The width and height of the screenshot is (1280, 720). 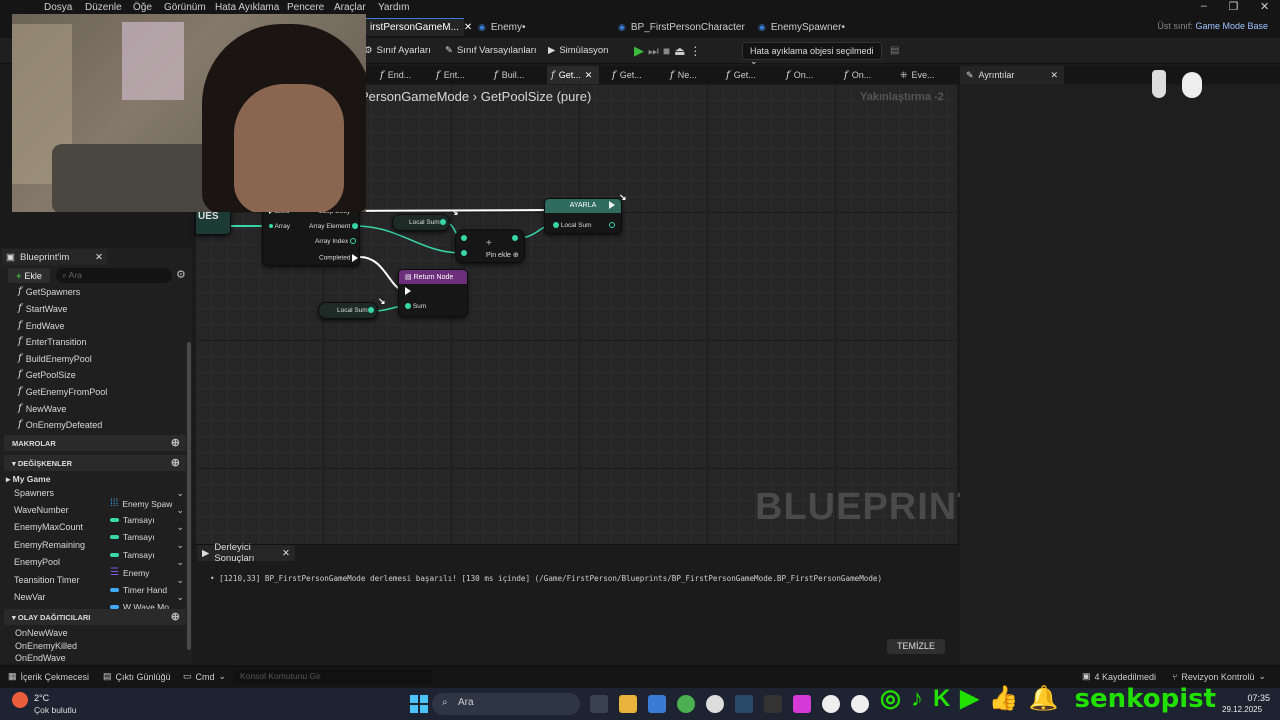 I want to click on set-value-pin: Local Sum, so click(x=572, y=225).